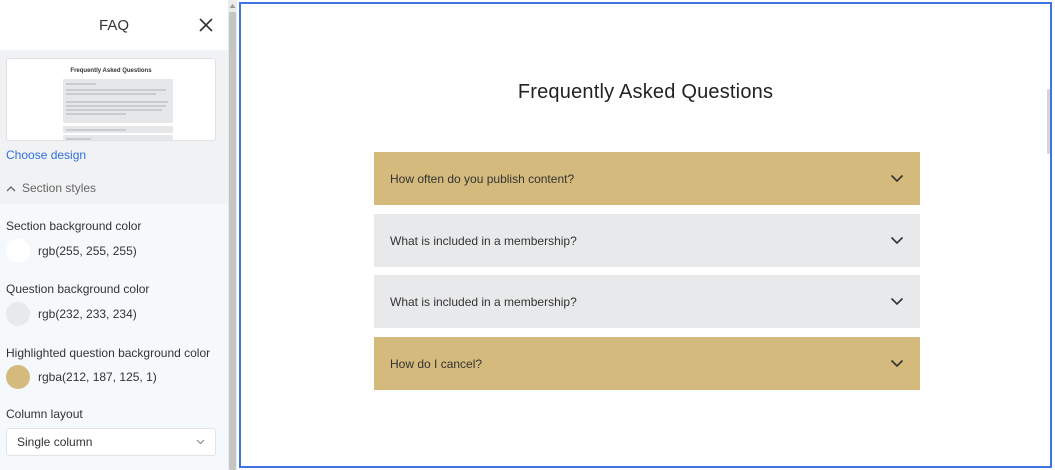  What do you see at coordinates (74, 226) in the screenshot?
I see `section-bg-label: Section background color` at bounding box center [74, 226].